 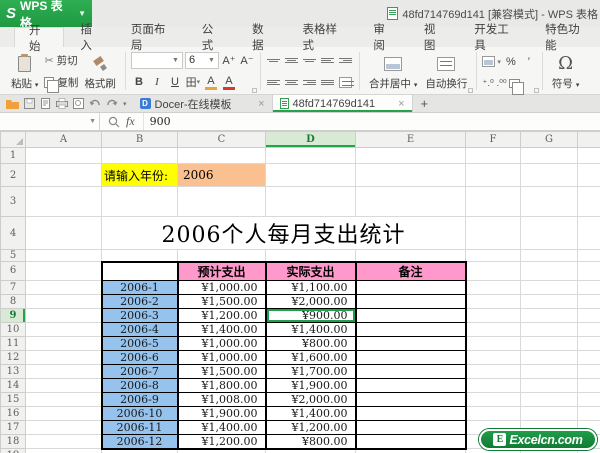 What do you see at coordinates (393, 71) in the screenshot?
I see `merge-center-button: 合并居中 ▾` at bounding box center [393, 71].